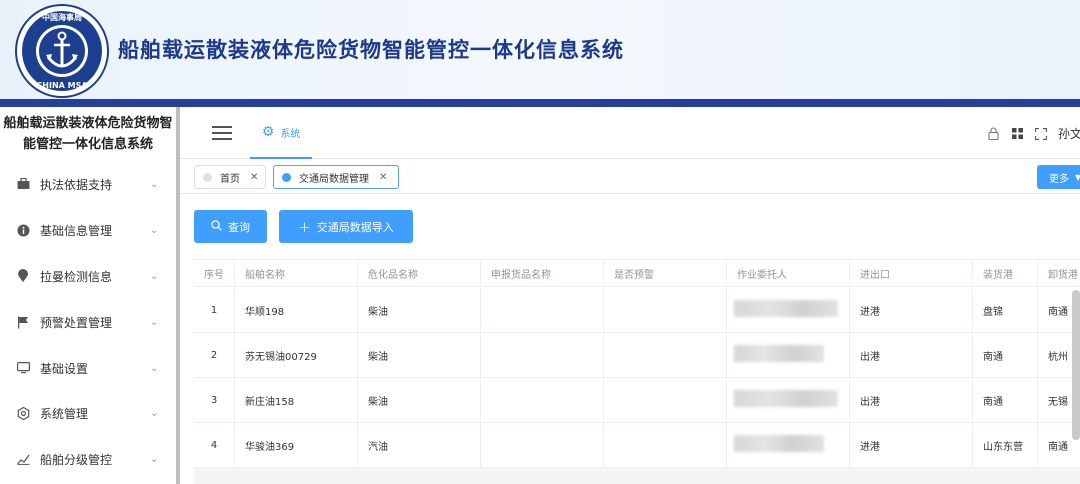 The image size is (1080, 484). I want to click on sidebar-item-raman-detection: 拉曼检测信息 ⌄, so click(88, 276).